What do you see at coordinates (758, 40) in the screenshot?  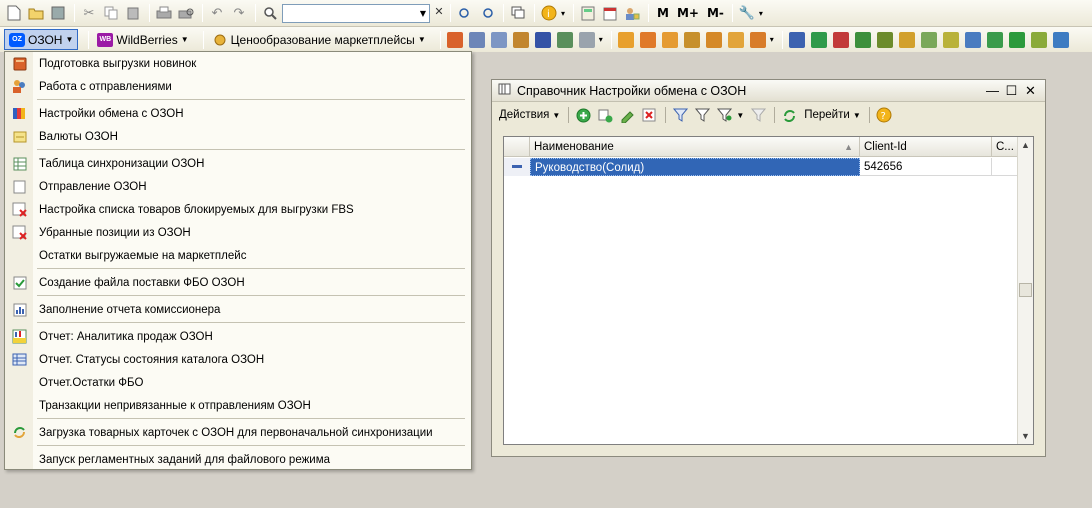 I see `report-7-icon` at bounding box center [758, 40].